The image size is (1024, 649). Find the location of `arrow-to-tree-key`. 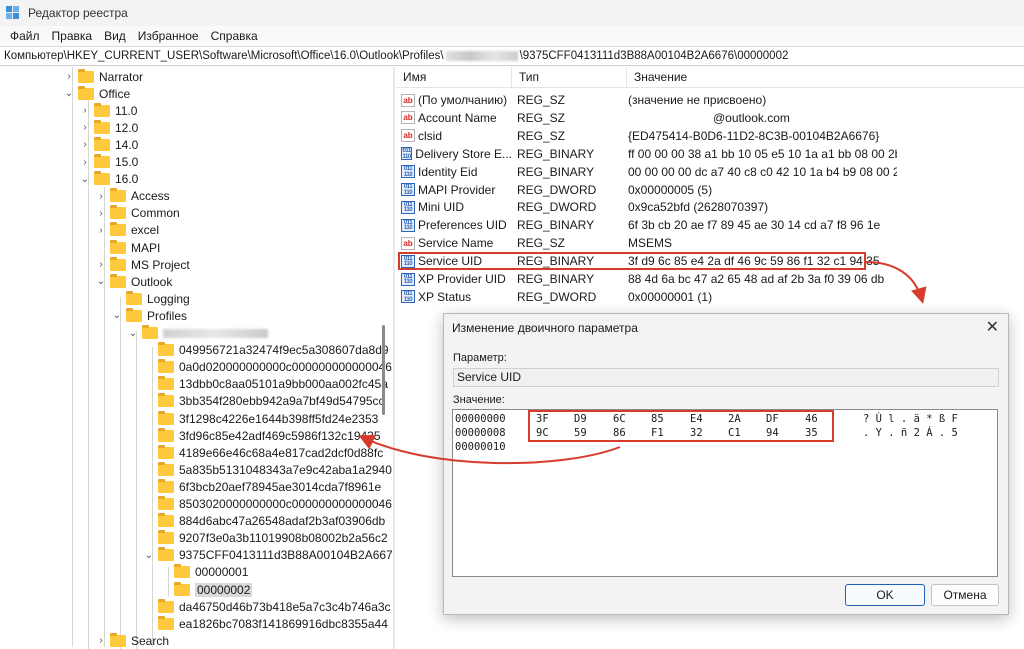

arrow-to-tree-key is located at coordinates (489, 450).